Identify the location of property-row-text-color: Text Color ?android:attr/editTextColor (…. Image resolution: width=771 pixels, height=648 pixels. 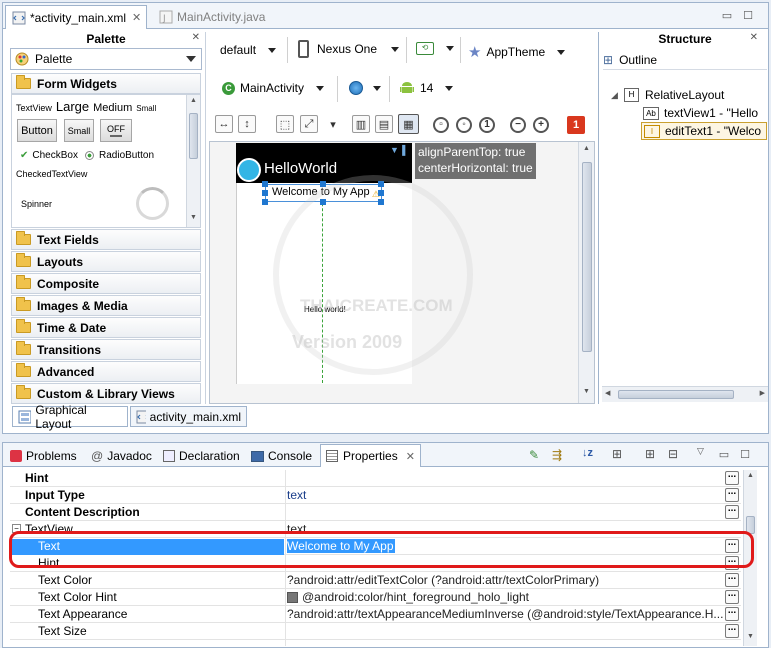
(375, 580).